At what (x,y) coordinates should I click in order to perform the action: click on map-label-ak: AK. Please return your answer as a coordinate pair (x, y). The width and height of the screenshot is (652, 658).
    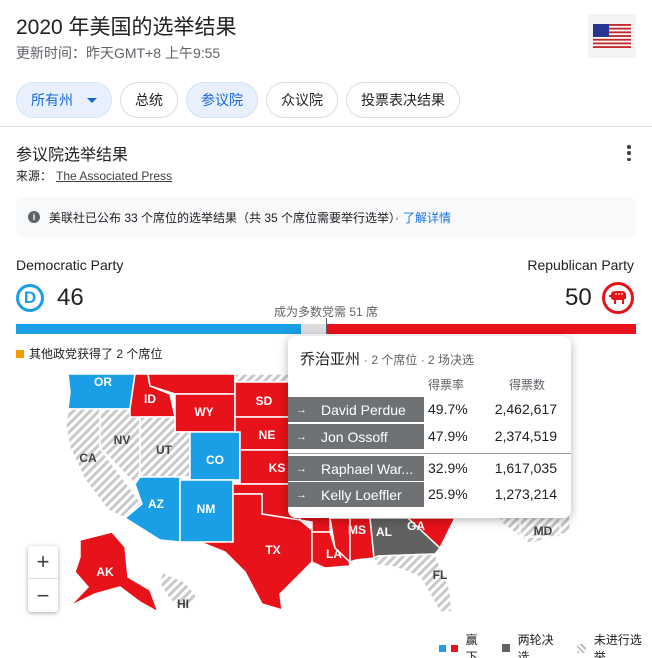
    Looking at the image, I should click on (105, 572).